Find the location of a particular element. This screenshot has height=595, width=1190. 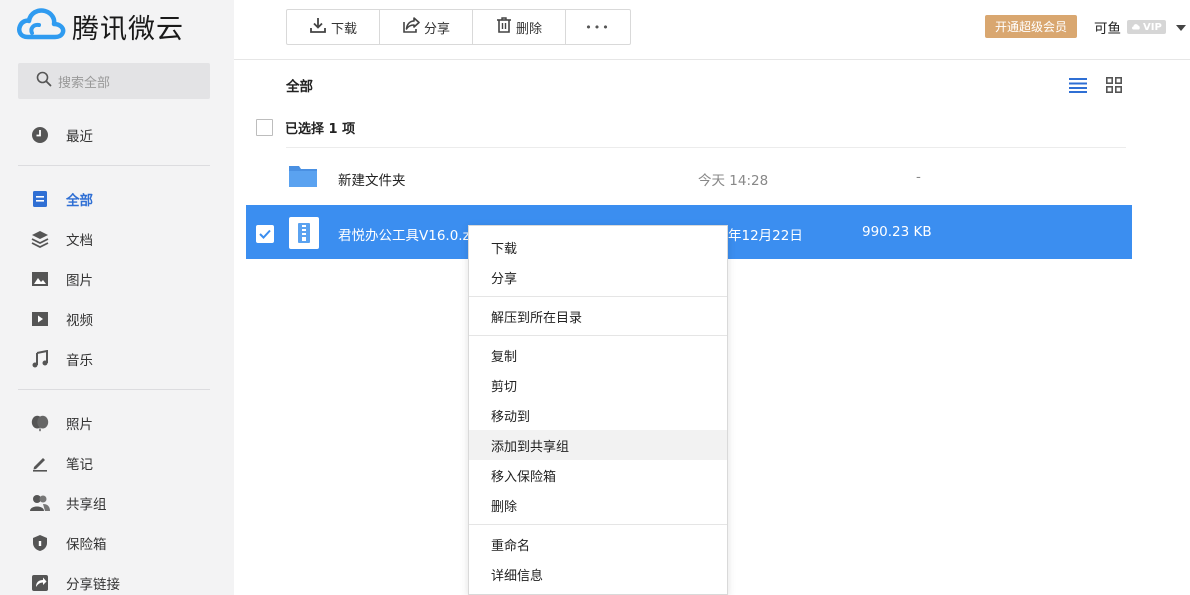

sidebar-item-vault: 保险箱 is located at coordinates (68, 543).